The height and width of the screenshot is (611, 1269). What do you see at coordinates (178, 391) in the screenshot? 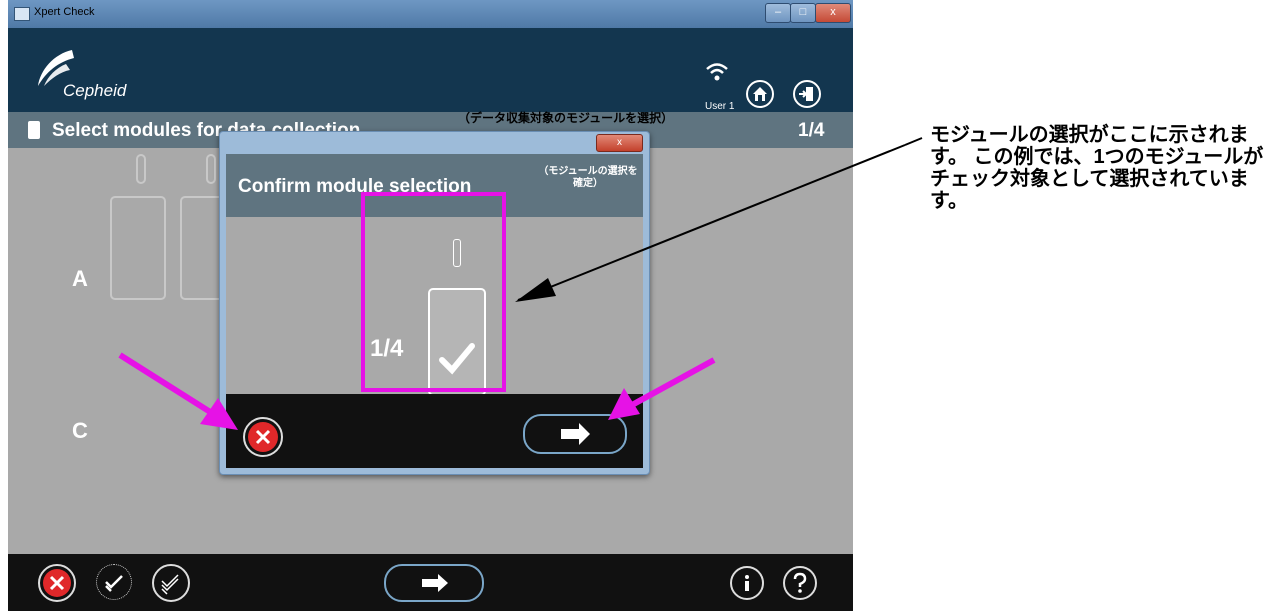
I see `pointer-arrow-magenta-left` at bounding box center [178, 391].